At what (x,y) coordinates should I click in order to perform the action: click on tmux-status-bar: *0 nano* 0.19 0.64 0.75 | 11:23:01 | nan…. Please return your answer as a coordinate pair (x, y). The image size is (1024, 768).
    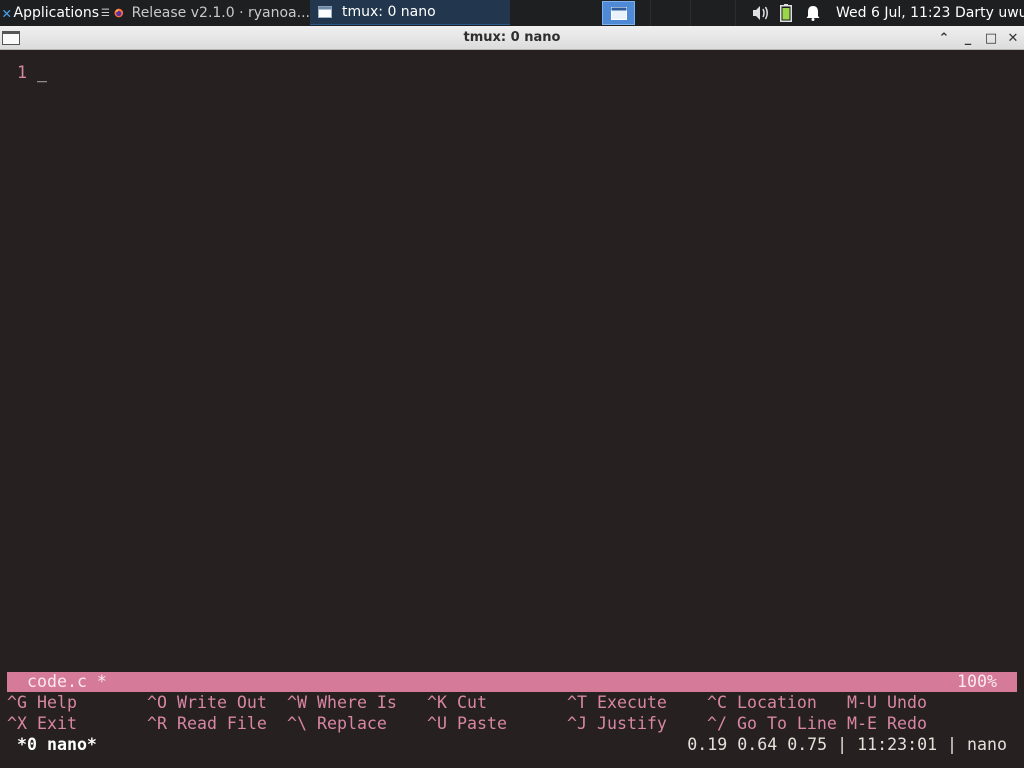
    Looking at the image, I should click on (512, 745).